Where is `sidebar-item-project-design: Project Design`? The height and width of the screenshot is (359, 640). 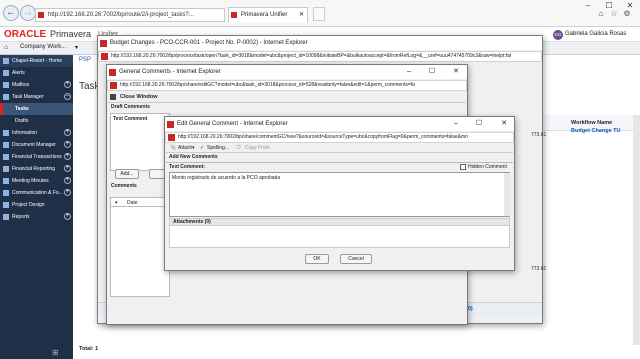
sidebar-item-project-design: Project Design is located at coordinates (36, 205).